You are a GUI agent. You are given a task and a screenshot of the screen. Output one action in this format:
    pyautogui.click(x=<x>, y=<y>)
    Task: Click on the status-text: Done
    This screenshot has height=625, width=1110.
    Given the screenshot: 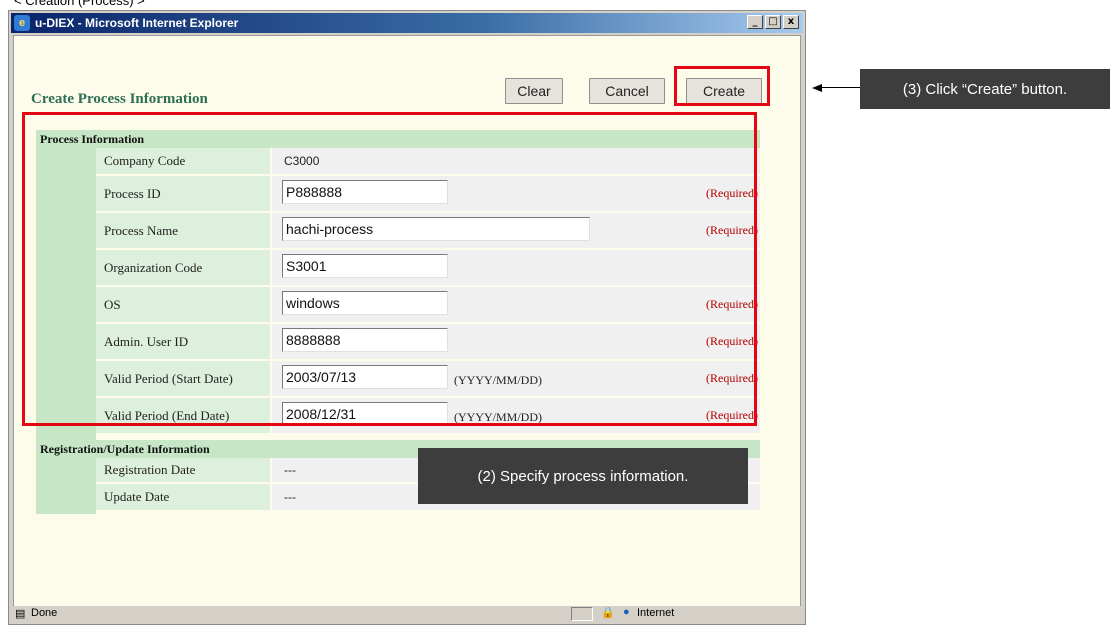 What is the action you would take?
    pyautogui.click(x=44, y=613)
    